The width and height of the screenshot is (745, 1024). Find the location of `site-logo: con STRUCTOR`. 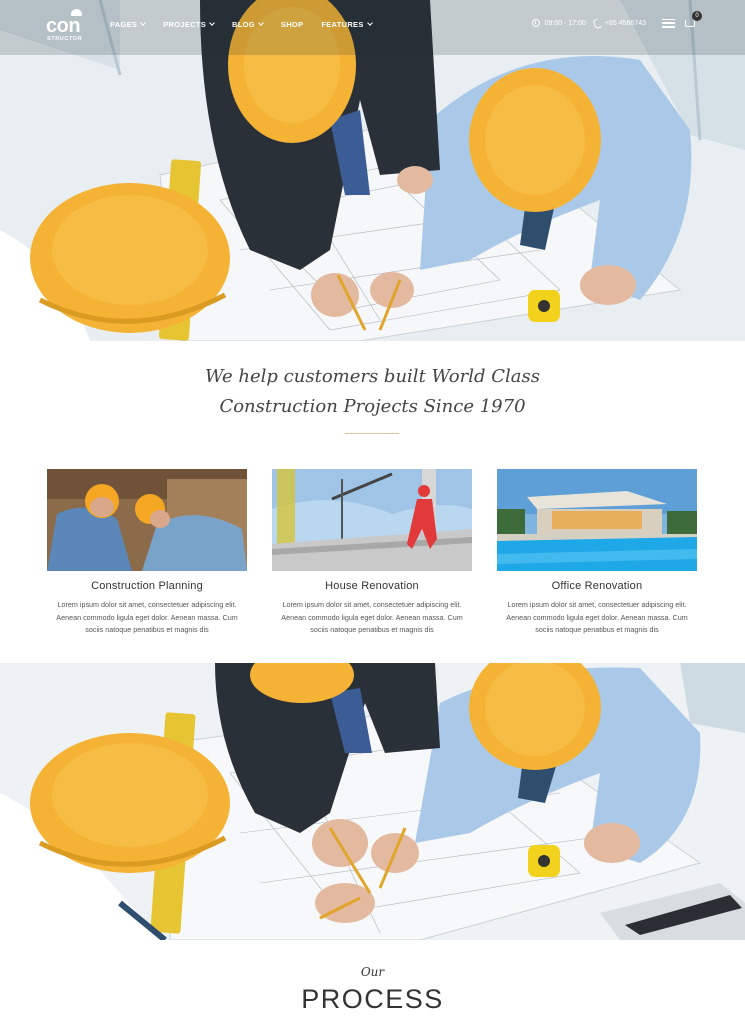

site-logo: con STRUCTOR is located at coordinates (66, 26).